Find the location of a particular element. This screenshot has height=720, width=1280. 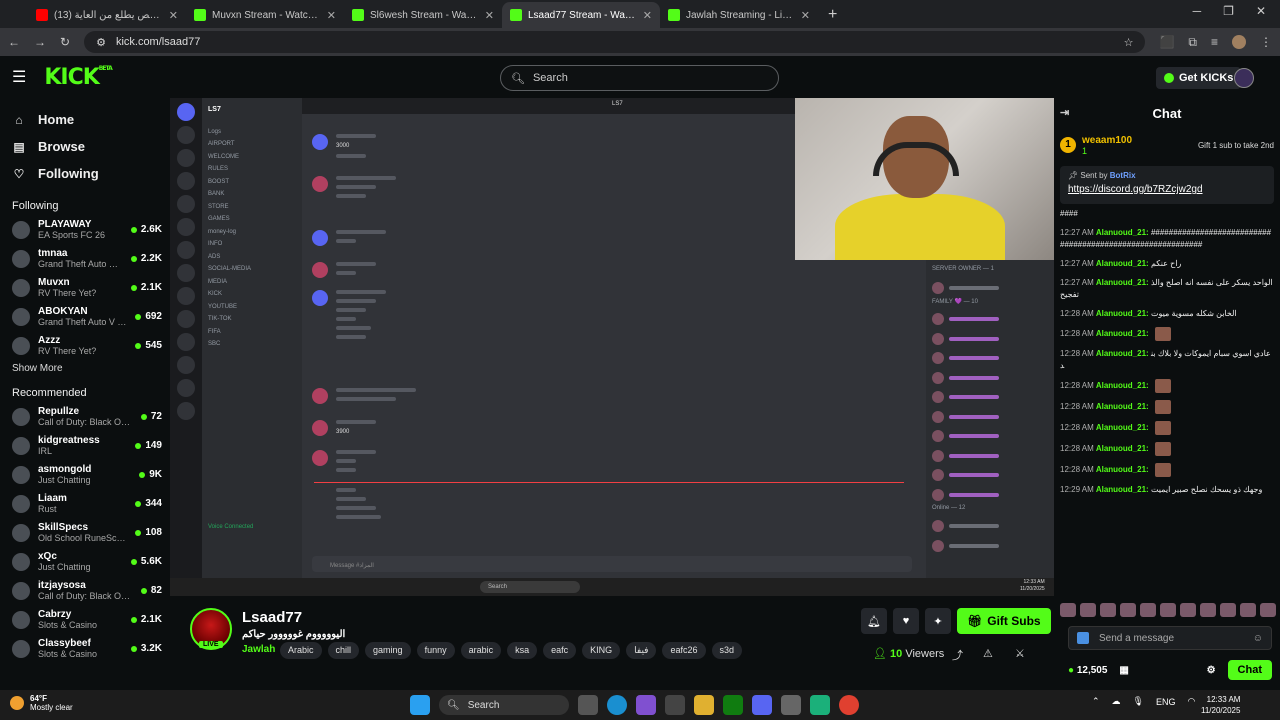

browser-tab: (13) احر شخص يطلع من العاية ✕ is located at coordinates (107, 15).